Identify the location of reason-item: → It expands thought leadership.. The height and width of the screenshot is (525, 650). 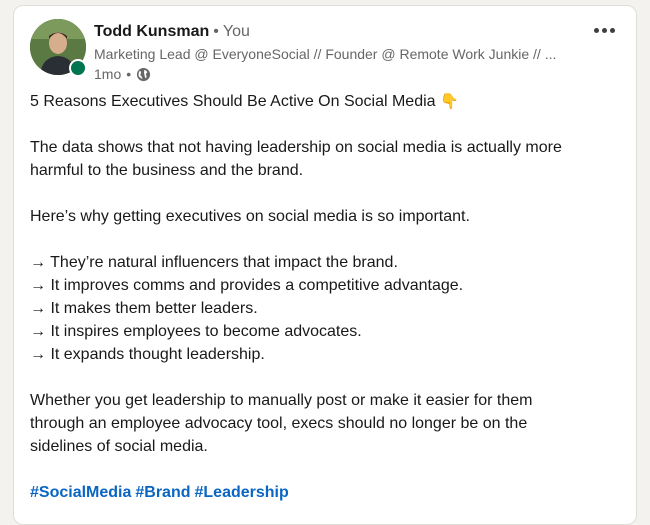
(147, 354).